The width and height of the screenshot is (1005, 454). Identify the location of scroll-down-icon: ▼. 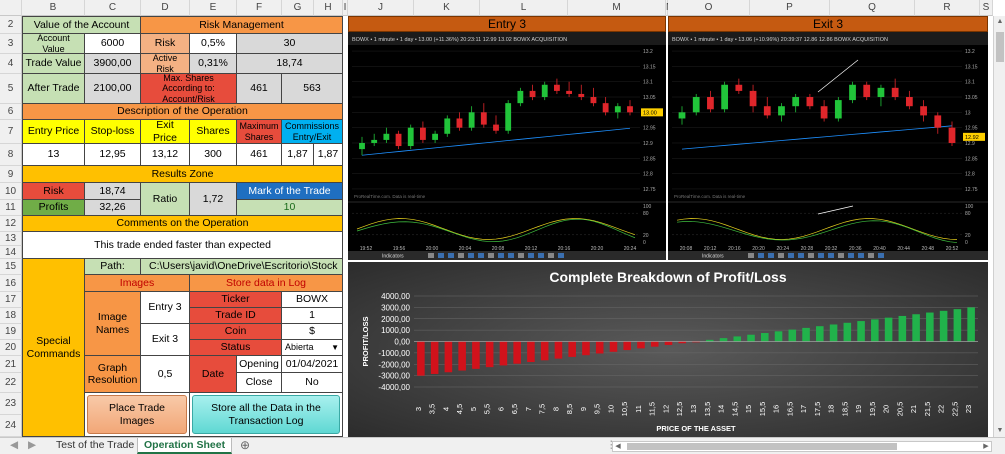
(999, 431).